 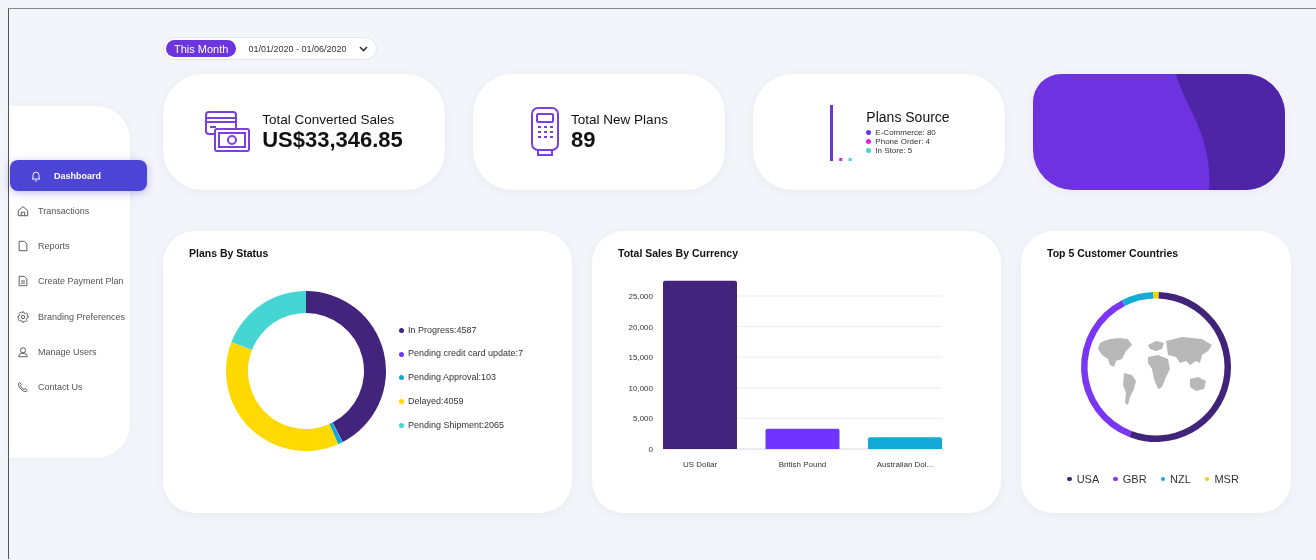 What do you see at coordinates (436, 401) in the screenshot?
I see `legend-label: Delayed:4059` at bounding box center [436, 401].